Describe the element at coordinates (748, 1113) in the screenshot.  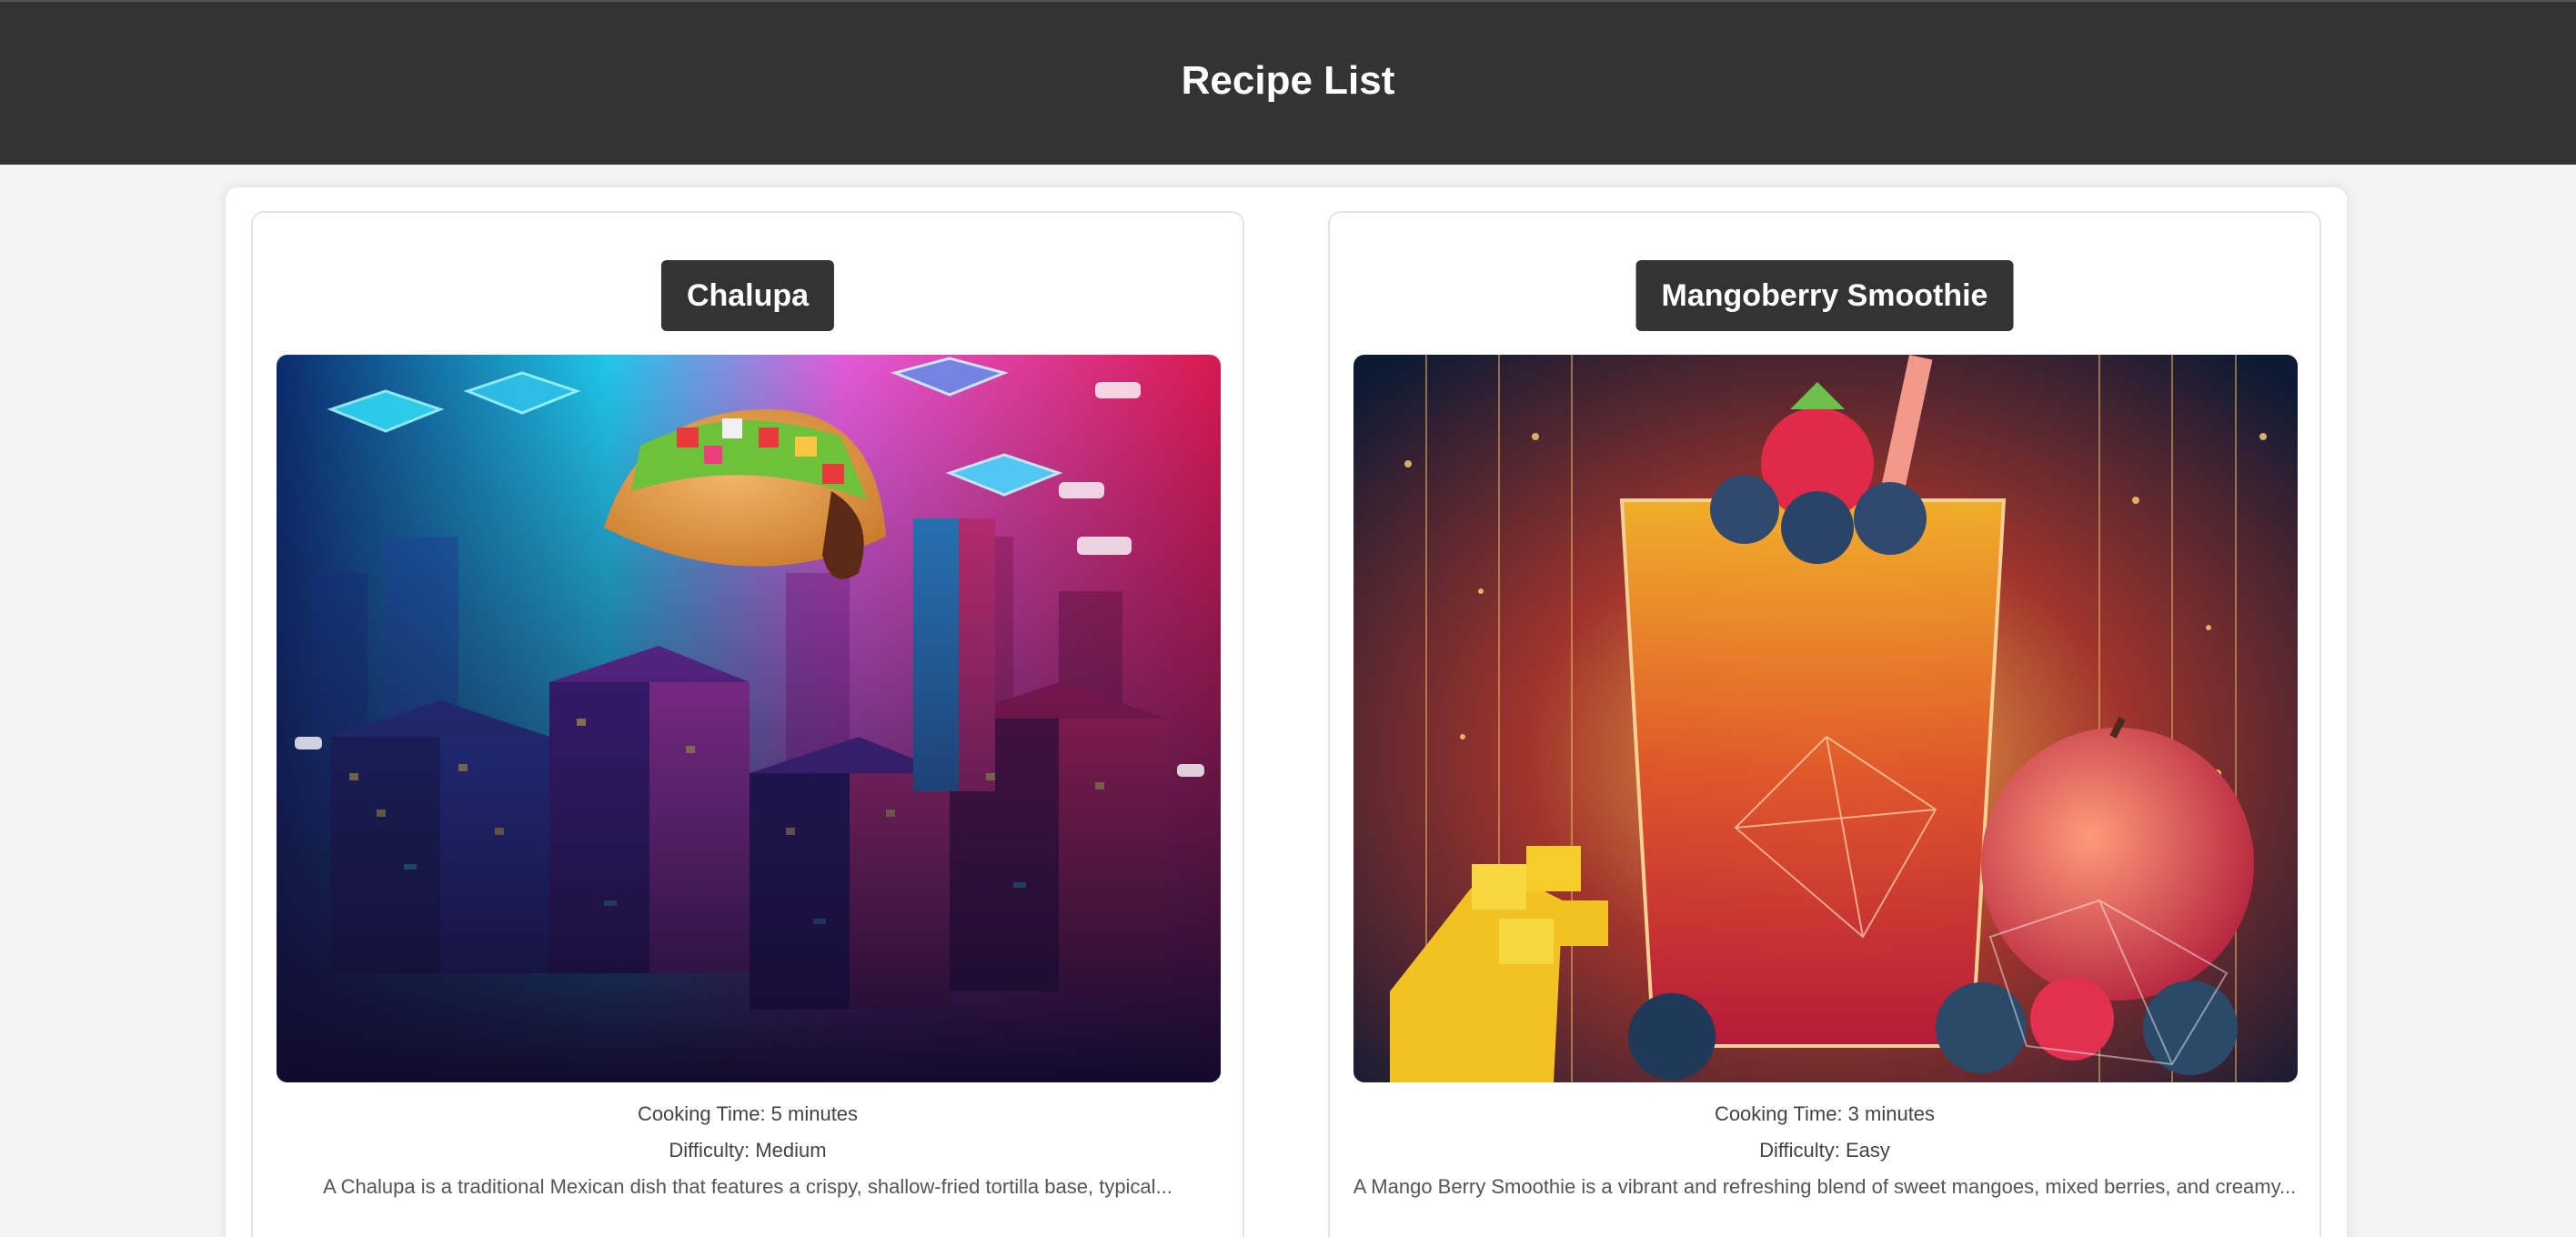
I see `cooking-time: Cooking Time: 5 minutes` at that location.